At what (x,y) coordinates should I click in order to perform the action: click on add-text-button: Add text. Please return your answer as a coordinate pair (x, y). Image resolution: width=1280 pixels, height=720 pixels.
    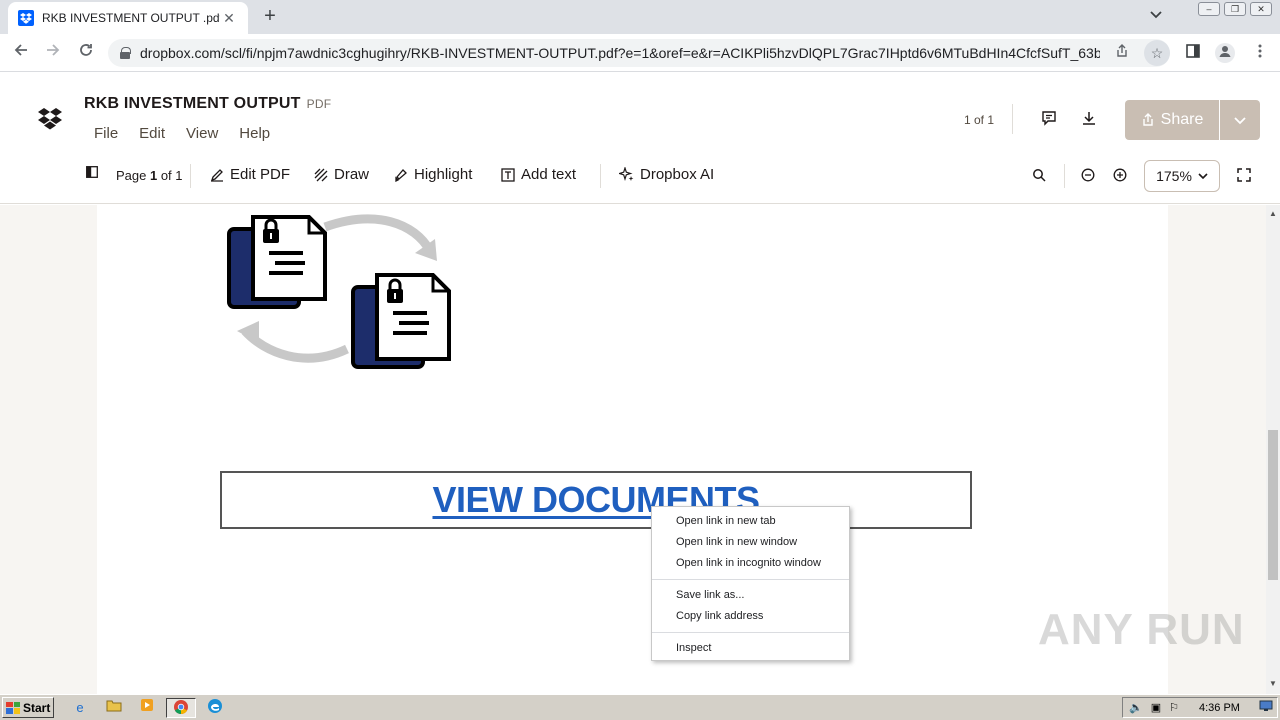
    Looking at the image, I should click on (538, 174).